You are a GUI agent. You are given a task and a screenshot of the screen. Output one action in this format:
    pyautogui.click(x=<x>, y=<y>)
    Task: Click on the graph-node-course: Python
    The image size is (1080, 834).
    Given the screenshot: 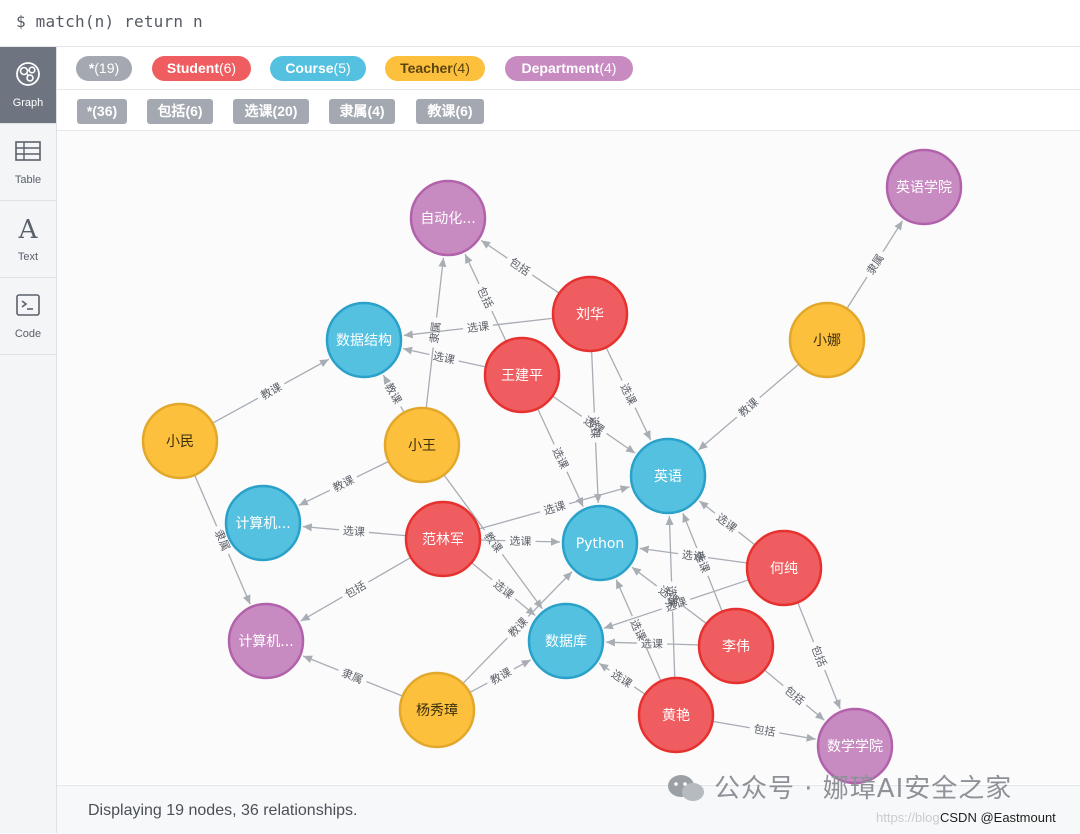 What is the action you would take?
    pyautogui.click(x=600, y=543)
    